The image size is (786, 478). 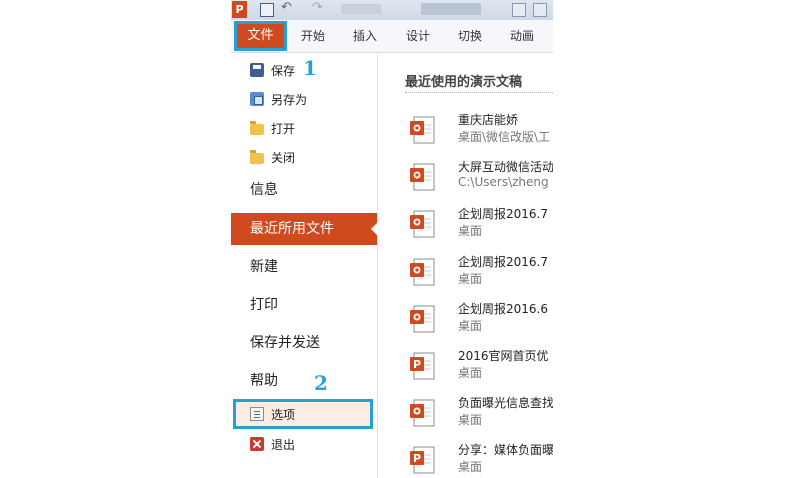 What do you see at coordinates (317, 7) in the screenshot?
I see `redo-icon: ↷` at bounding box center [317, 7].